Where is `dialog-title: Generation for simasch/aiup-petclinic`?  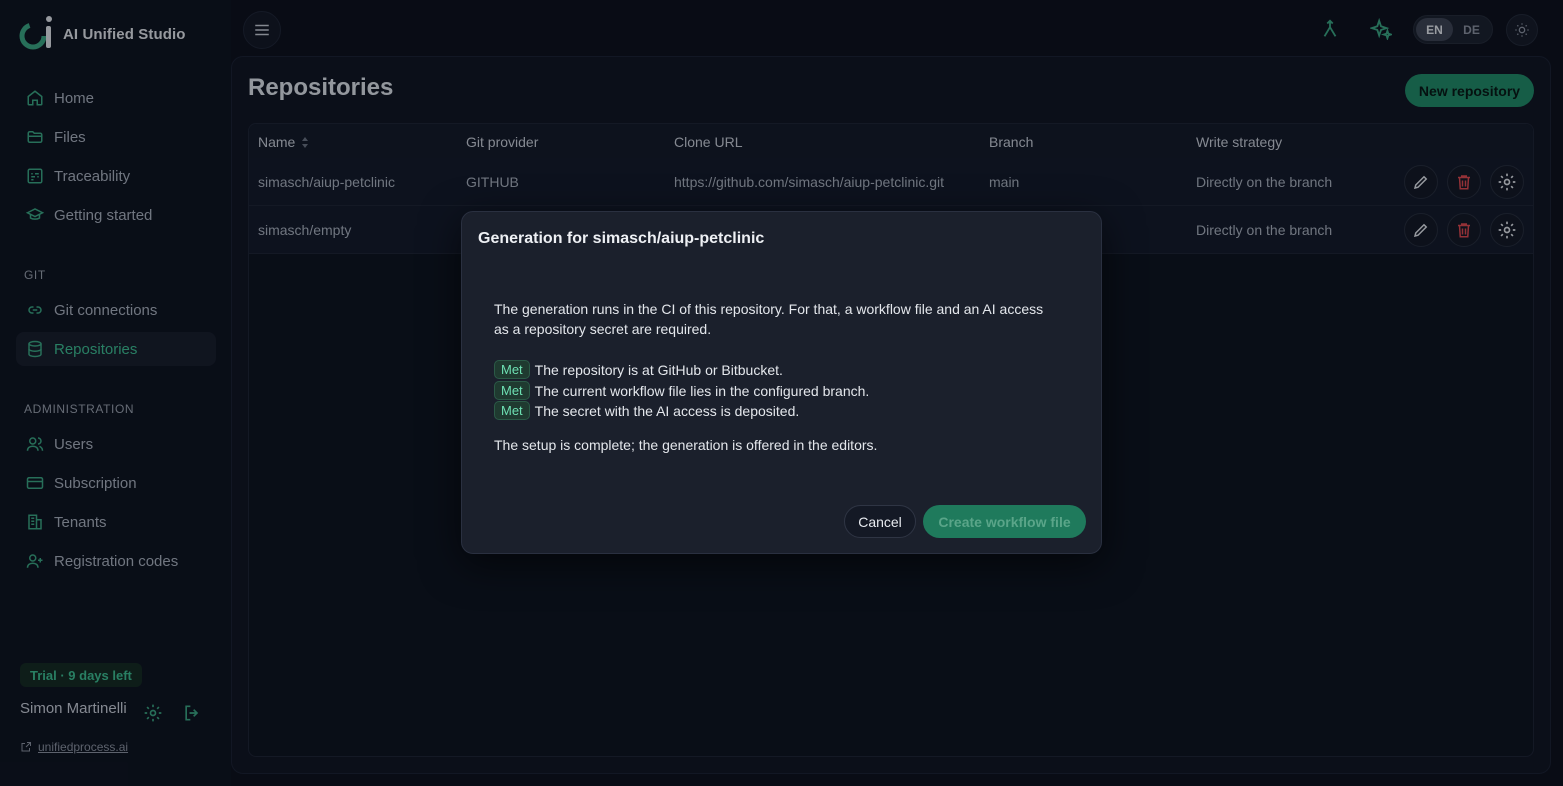
dialog-title: Generation for simasch/aiup-petclinic is located at coordinates (621, 238).